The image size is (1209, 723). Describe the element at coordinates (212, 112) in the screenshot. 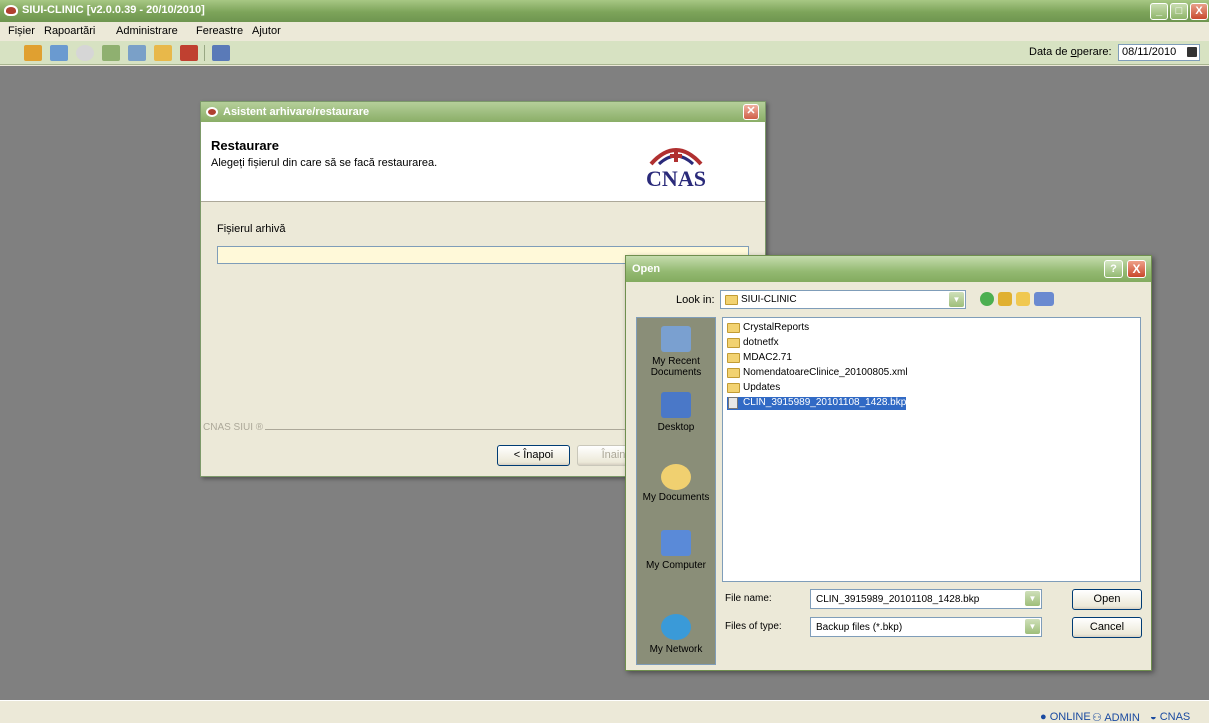

I see `wizard-app-icon` at that location.